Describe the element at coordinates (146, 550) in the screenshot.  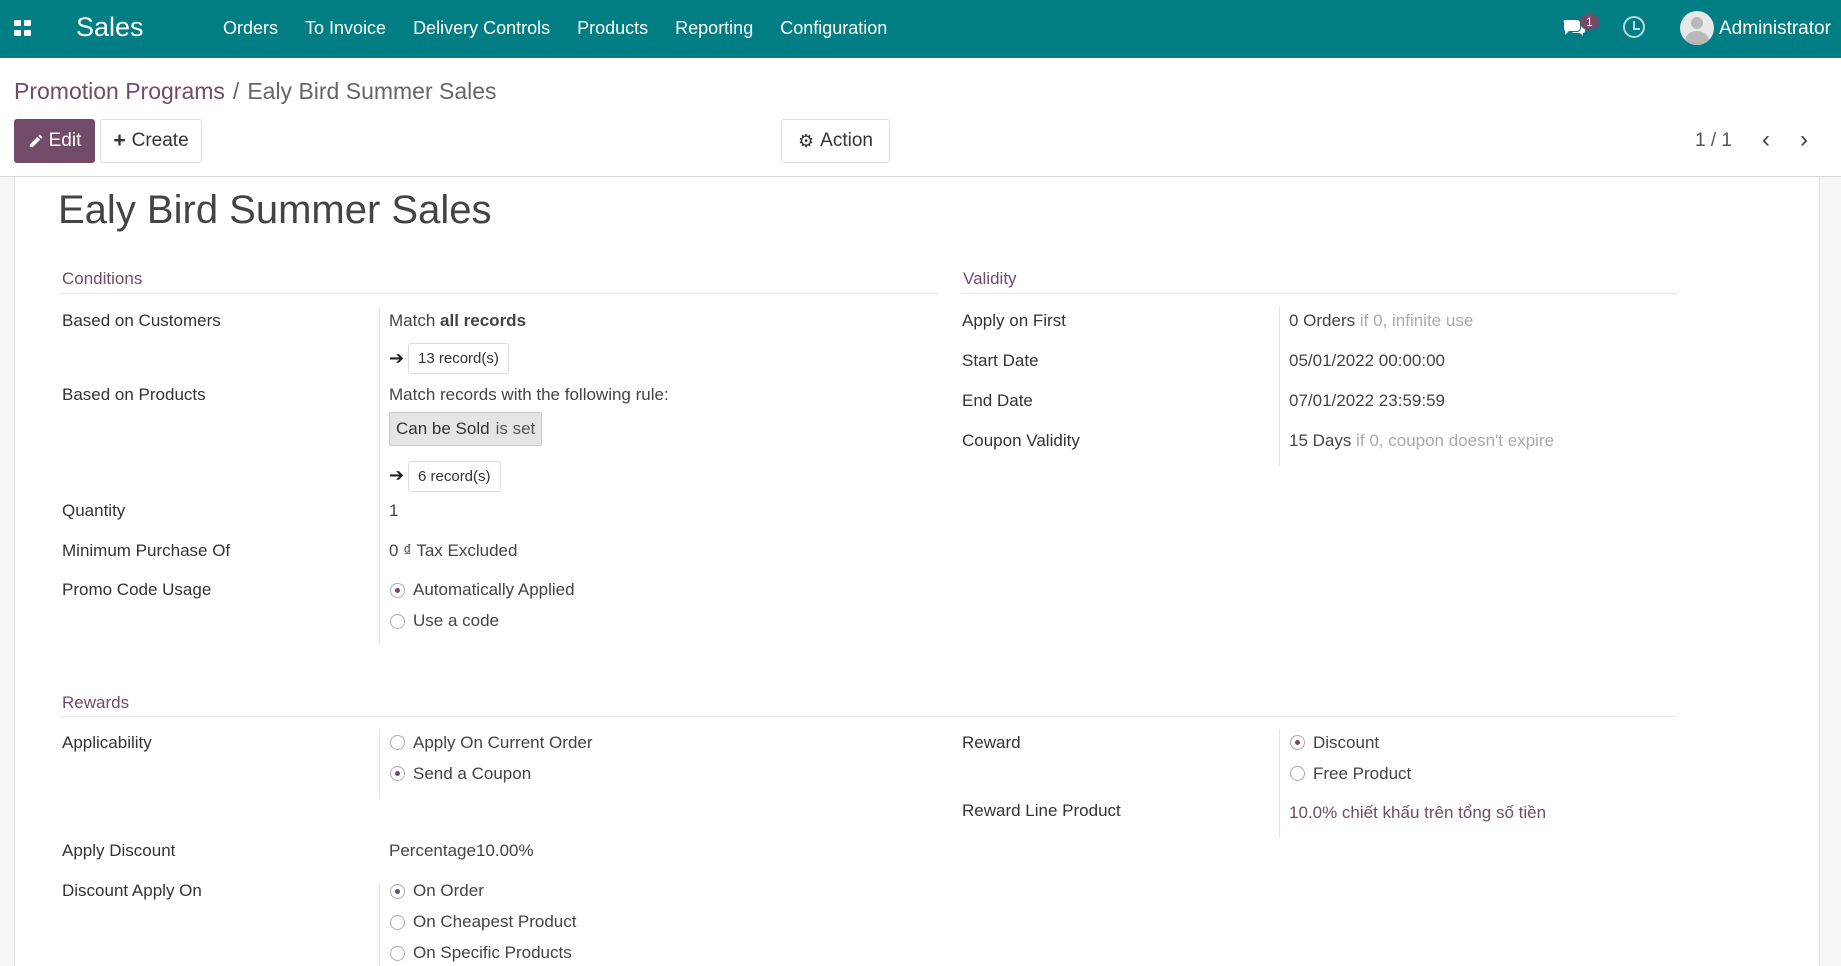
I see `minimum-purchase-label: Minimum Purchase Of` at that location.